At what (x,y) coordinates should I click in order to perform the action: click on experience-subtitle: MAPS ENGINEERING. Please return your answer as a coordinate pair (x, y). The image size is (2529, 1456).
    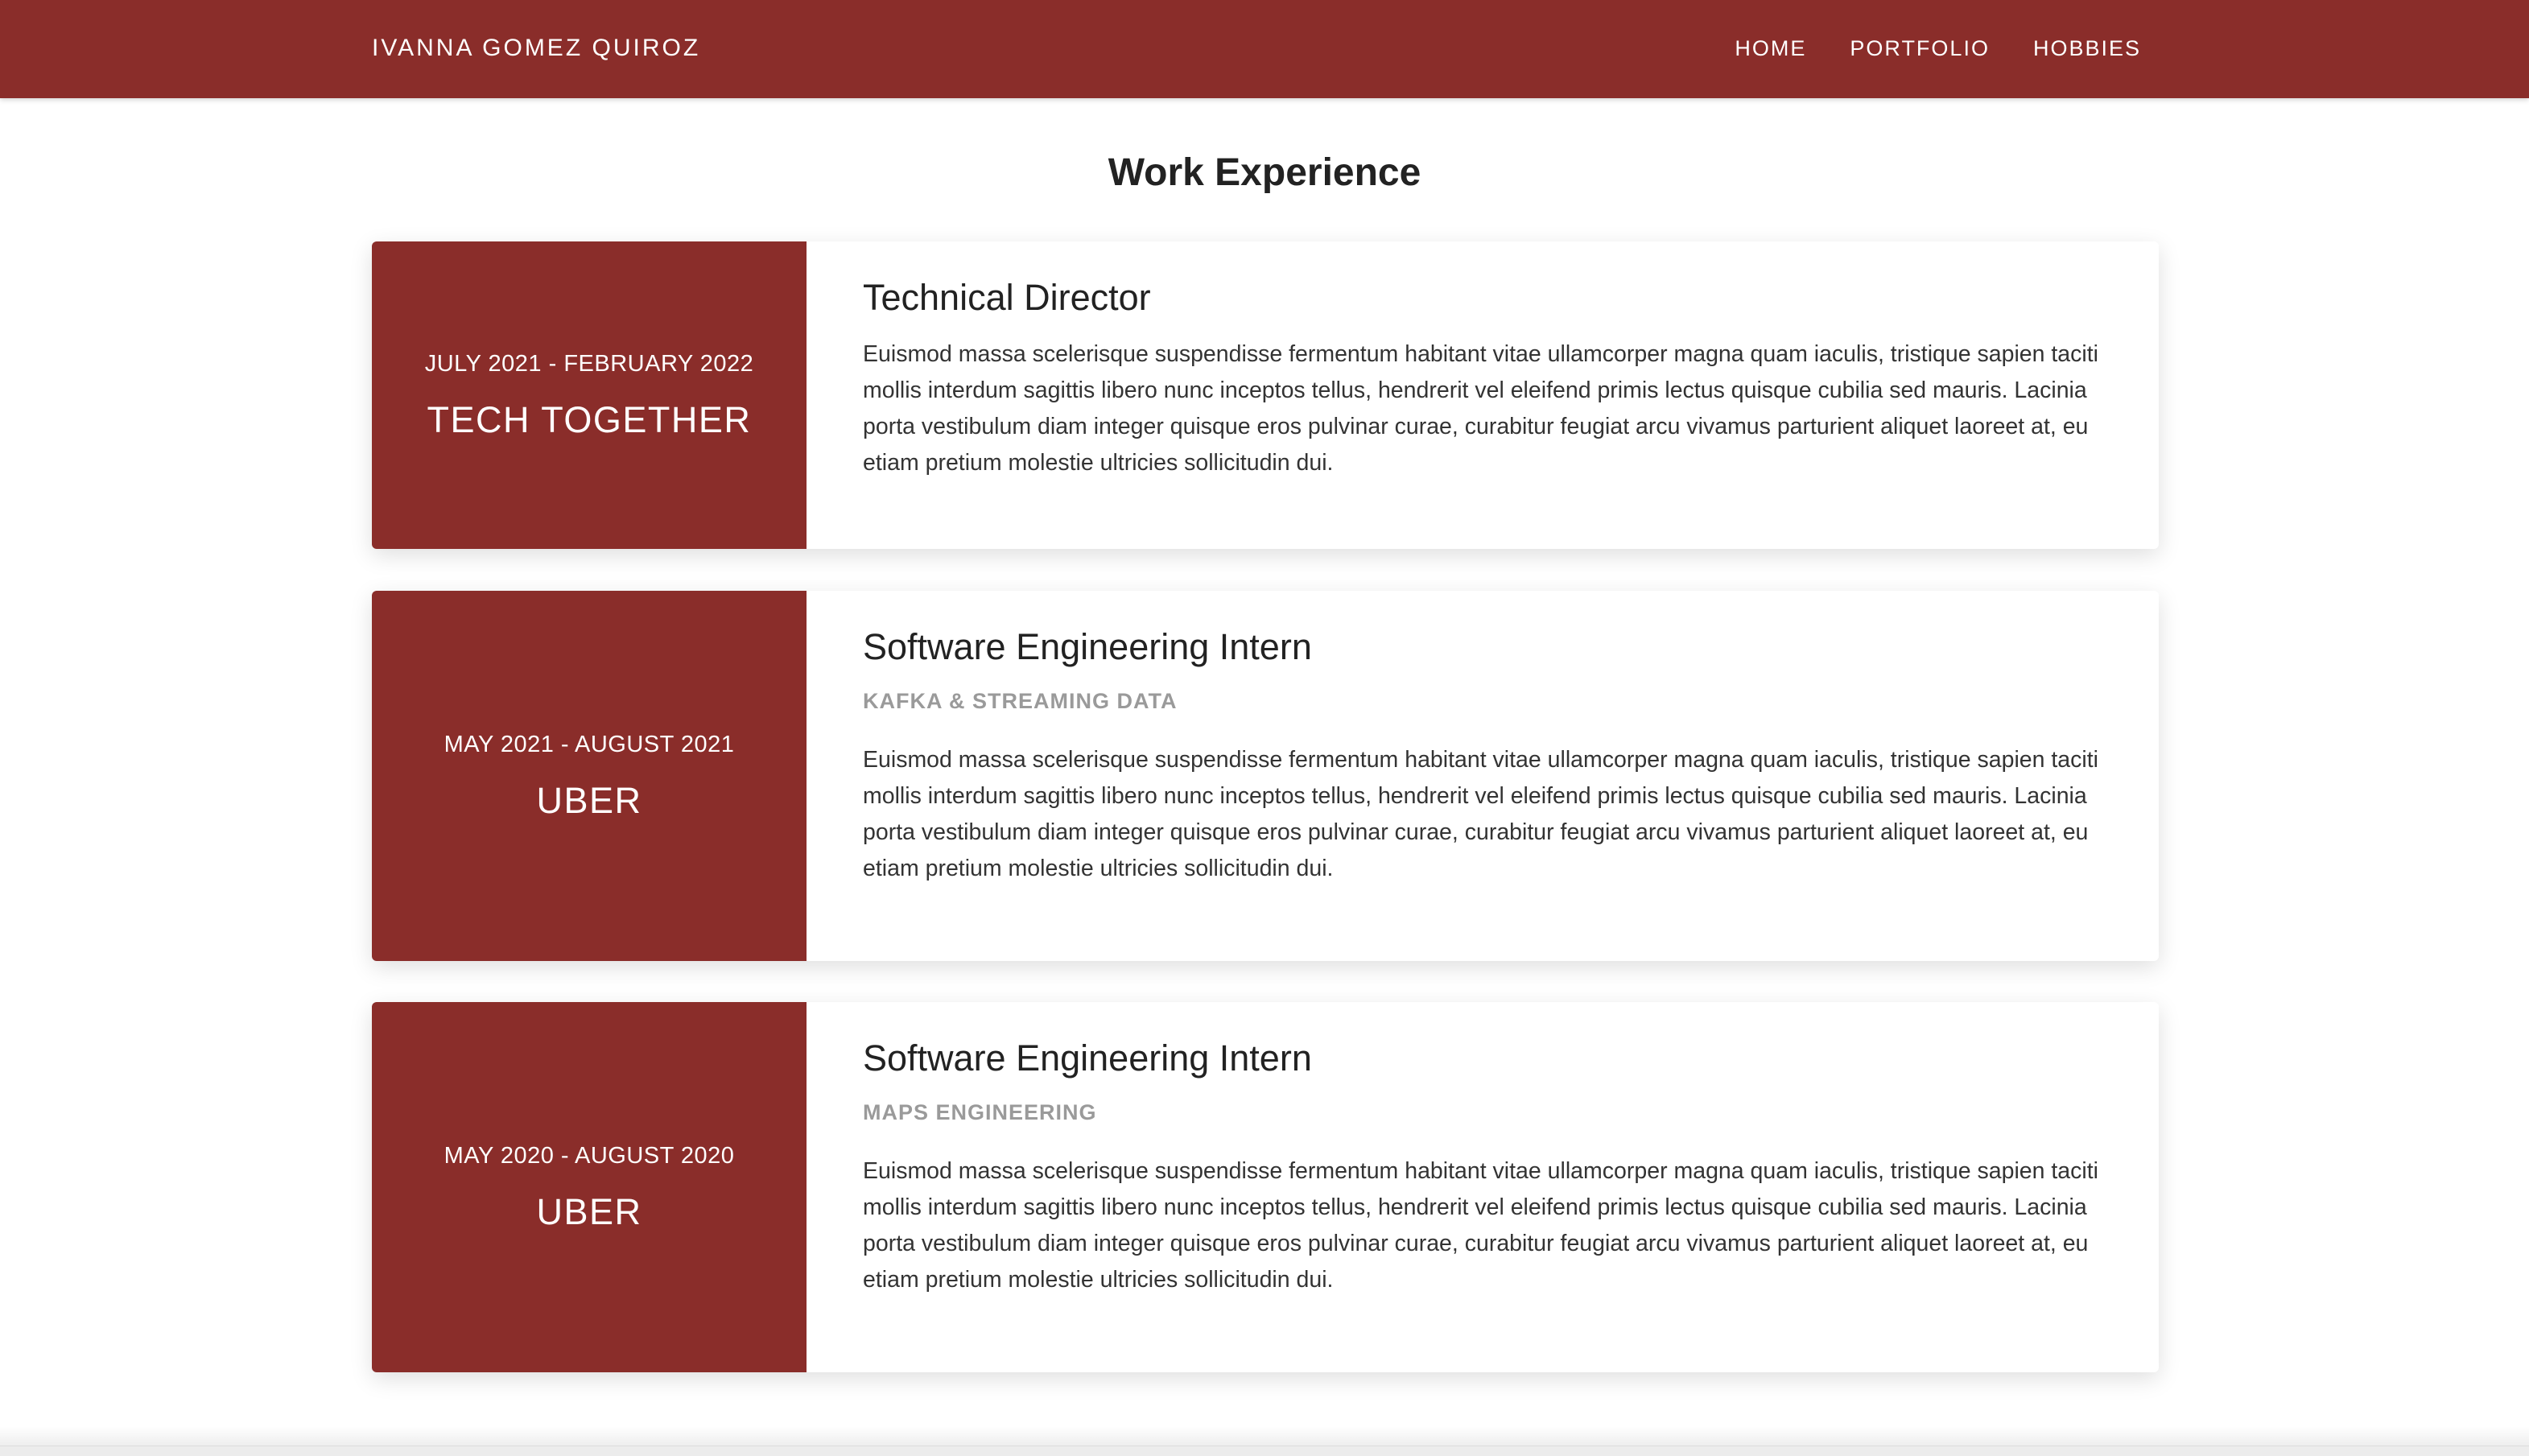
    Looking at the image, I should click on (980, 1112).